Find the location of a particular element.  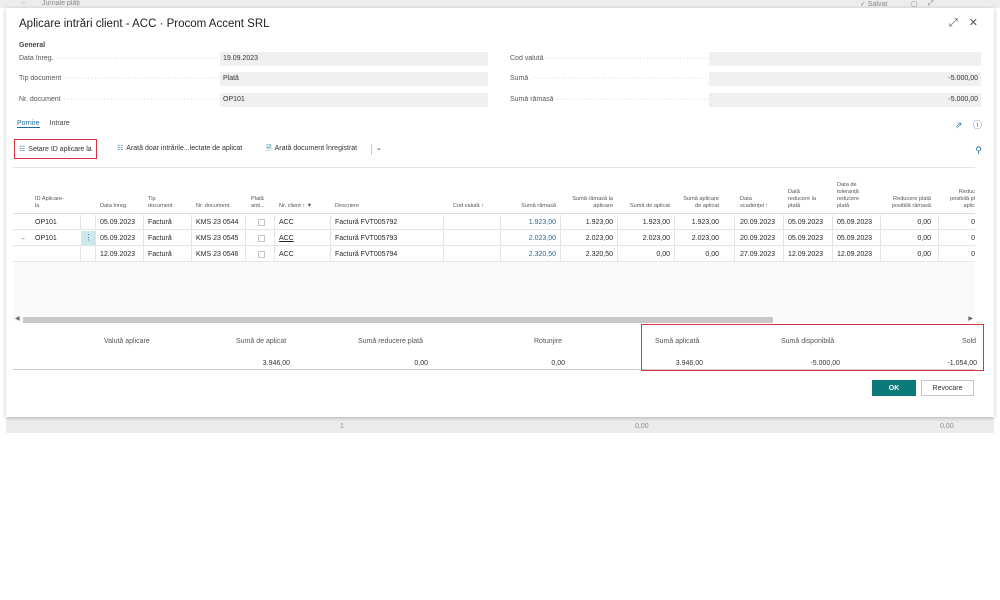

cell-appln-amount-to-apply: 0,00 is located at coordinates (712, 254).